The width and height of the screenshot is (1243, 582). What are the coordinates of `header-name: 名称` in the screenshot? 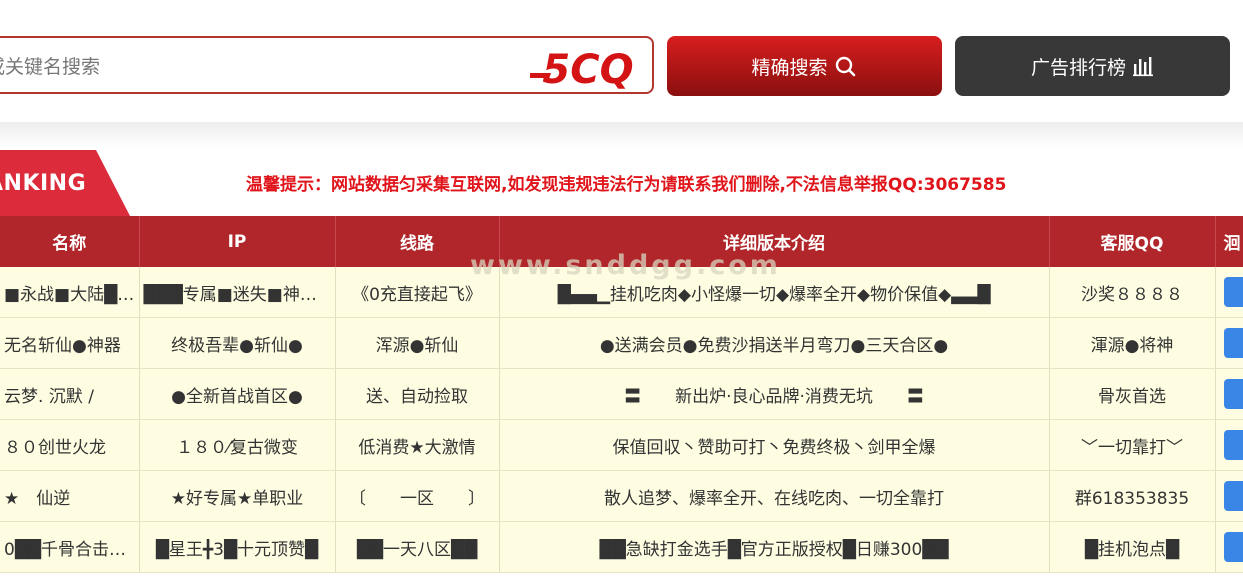 It's located at (70, 241).